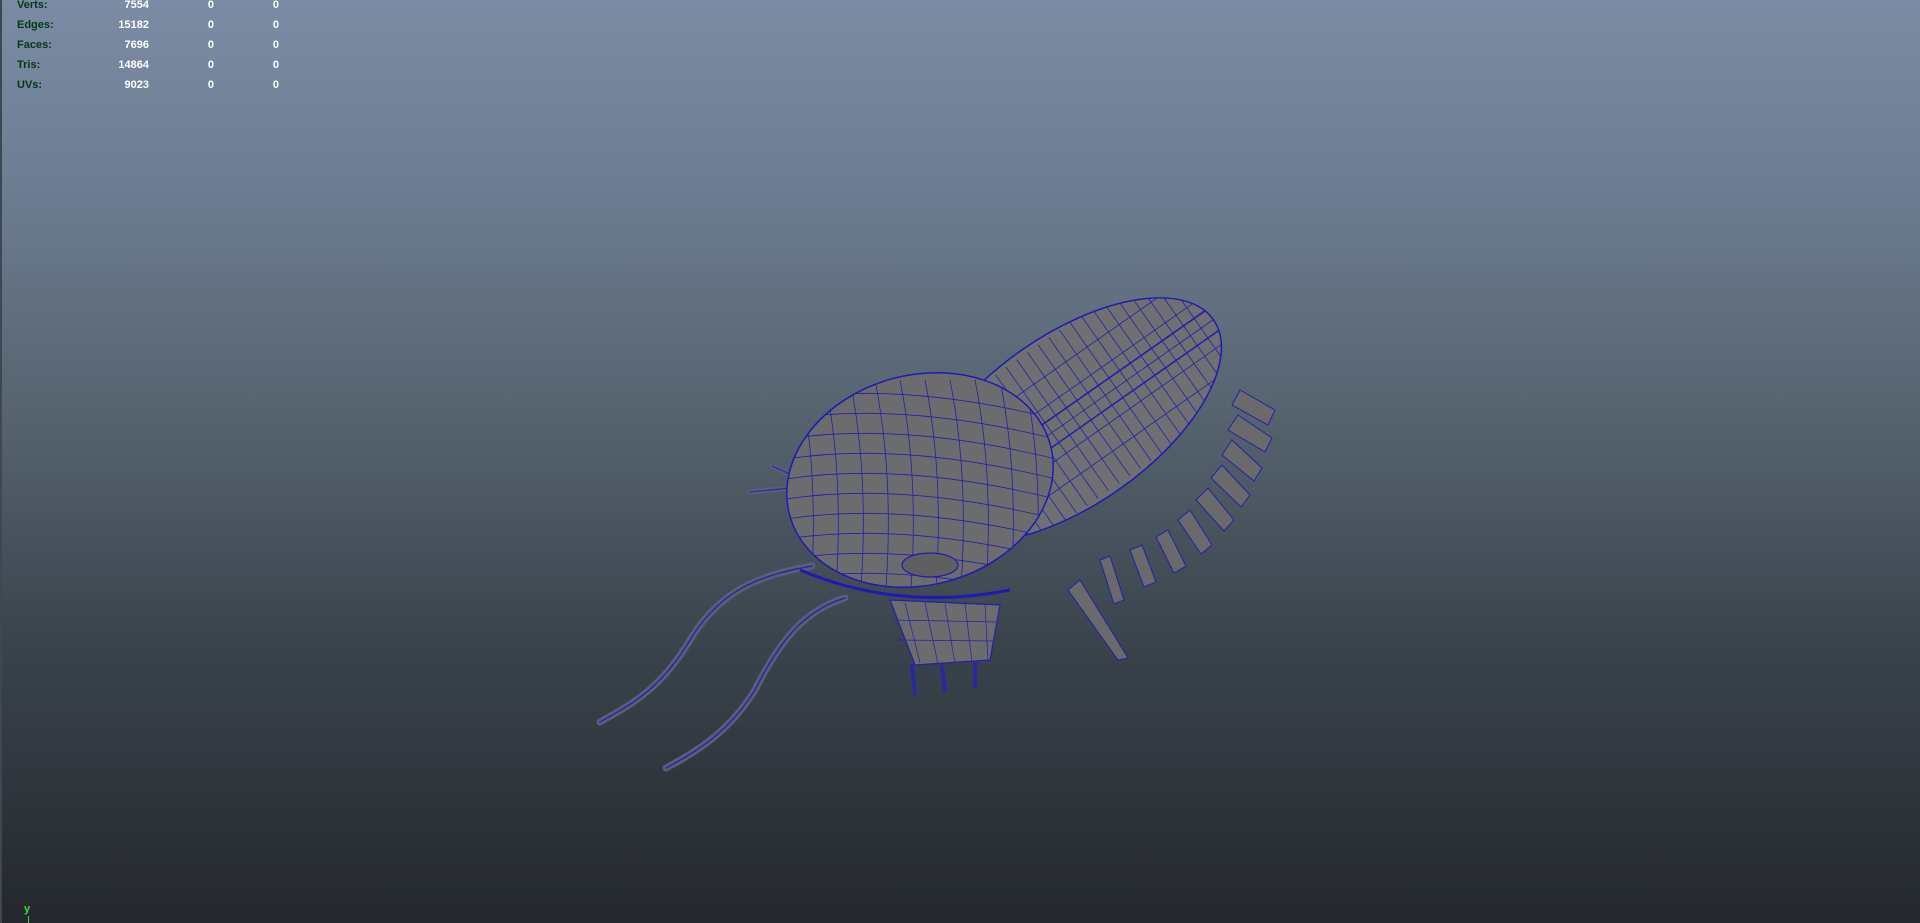 The image size is (1920, 923). What do you see at coordinates (930, 565) in the screenshot?
I see `eye-socket` at bounding box center [930, 565].